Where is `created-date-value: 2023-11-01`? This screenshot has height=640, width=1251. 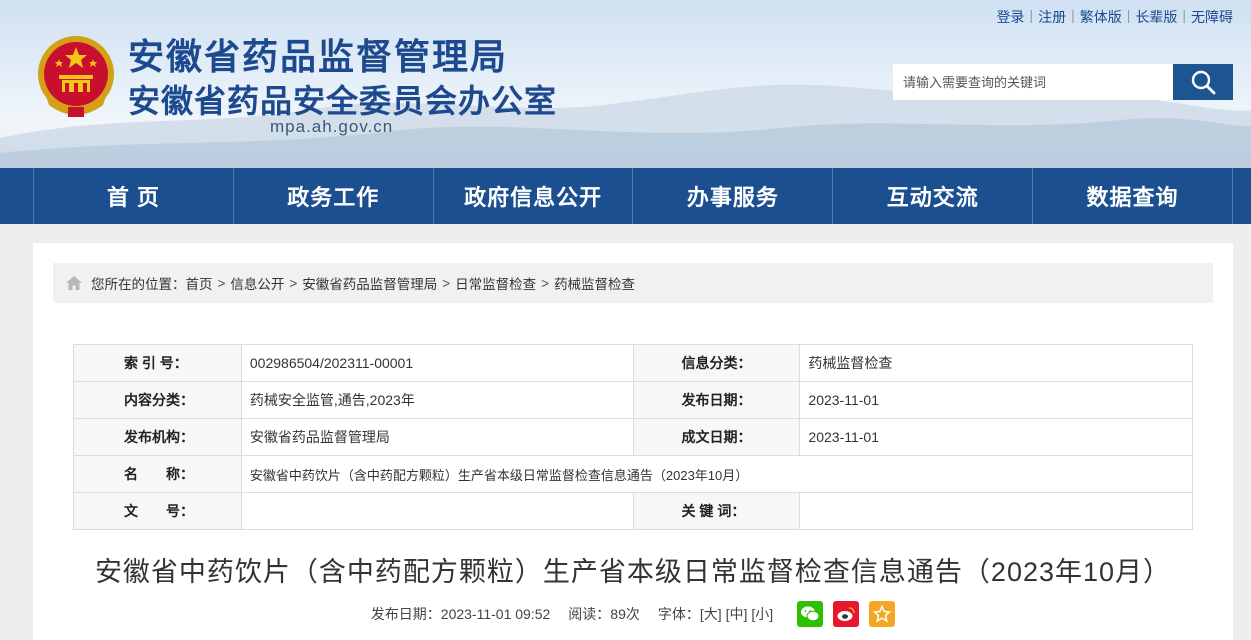
created-date-value: 2023-11-01 is located at coordinates (996, 437).